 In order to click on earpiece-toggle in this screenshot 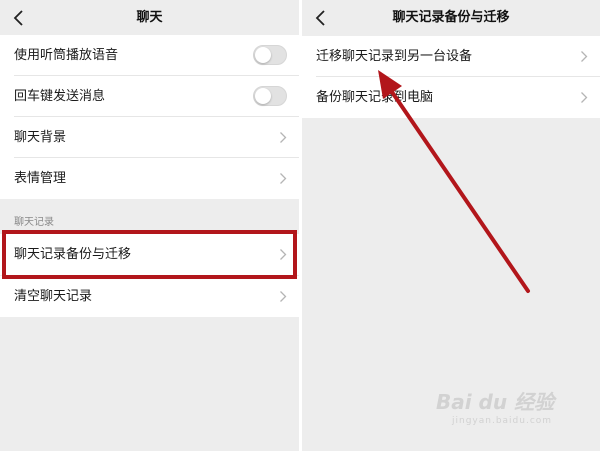, I will do `click(270, 55)`.